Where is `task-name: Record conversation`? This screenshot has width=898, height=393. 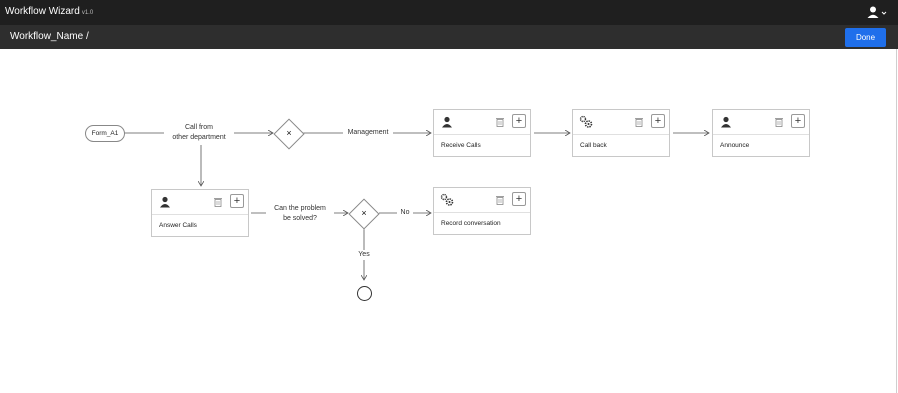
task-name: Record conversation is located at coordinates (471, 223).